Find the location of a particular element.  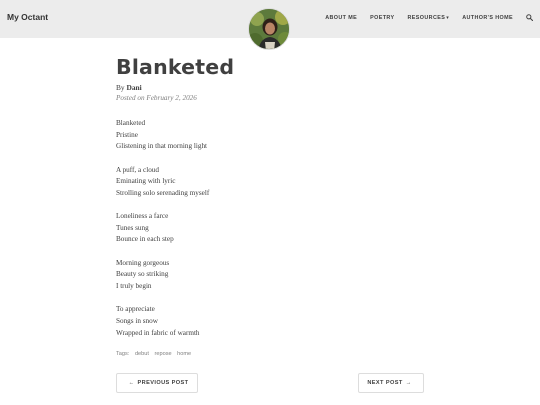

arrow-right-icon: → is located at coordinates (408, 383).